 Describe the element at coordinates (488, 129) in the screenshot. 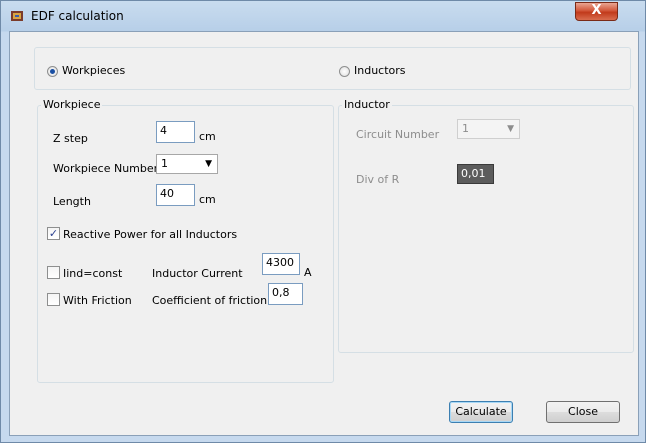

I see `circuit-number-select: 1 ▼` at that location.